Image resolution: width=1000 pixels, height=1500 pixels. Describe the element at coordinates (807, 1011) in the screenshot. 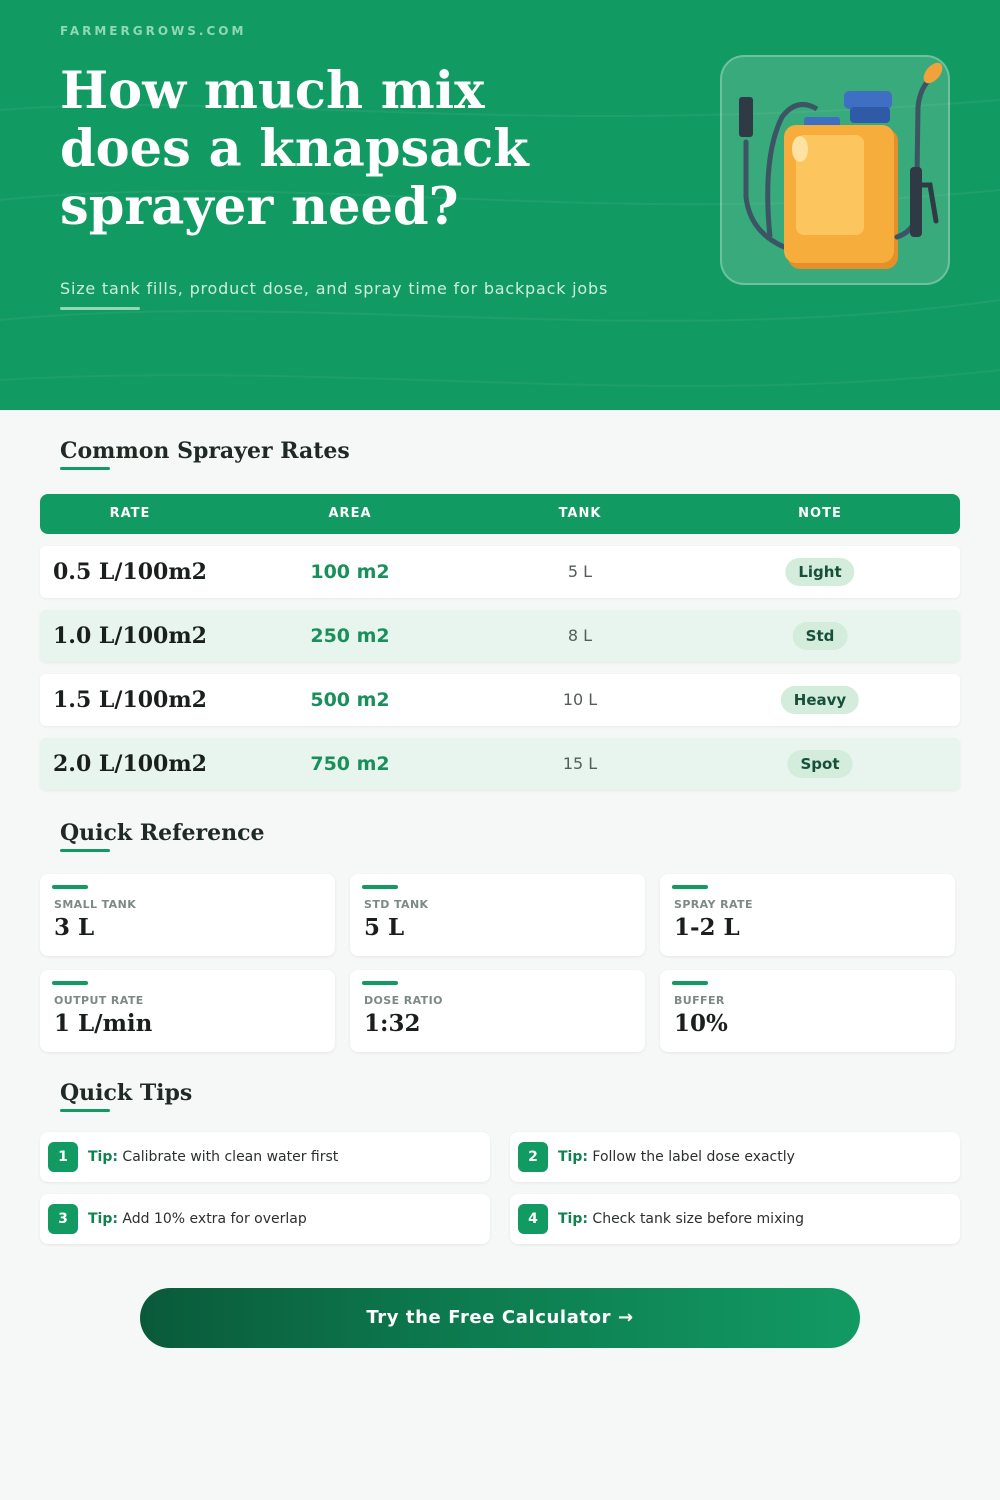

I see `reference-card-buffer: BUFFER 10%` at that location.